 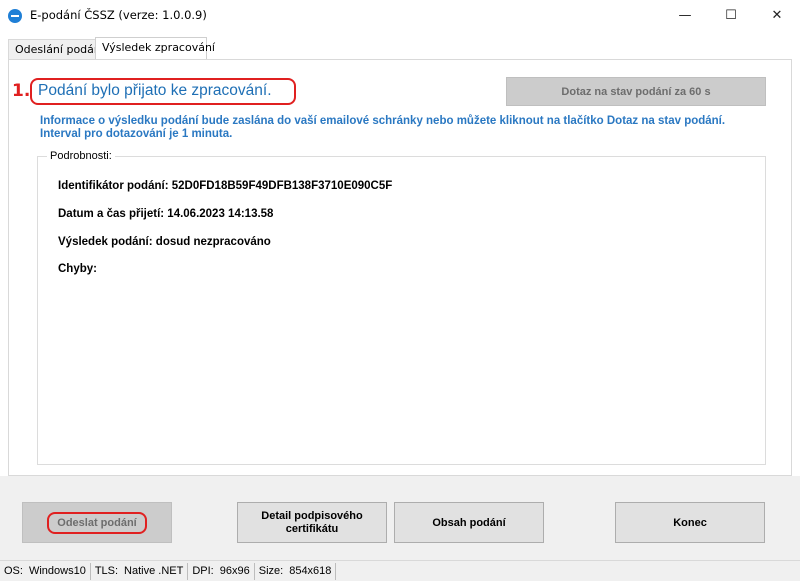 What do you see at coordinates (312, 515) in the screenshot?
I see `certificate-label-line-1: Detail podpisového` at bounding box center [312, 515].